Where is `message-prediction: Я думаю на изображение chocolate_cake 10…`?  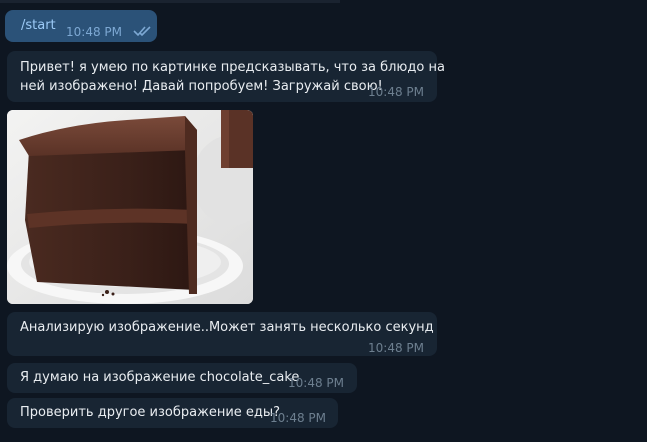 message-prediction: Я думаю на изображение chocolate_cake 10… is located at coordinates (182, 378).